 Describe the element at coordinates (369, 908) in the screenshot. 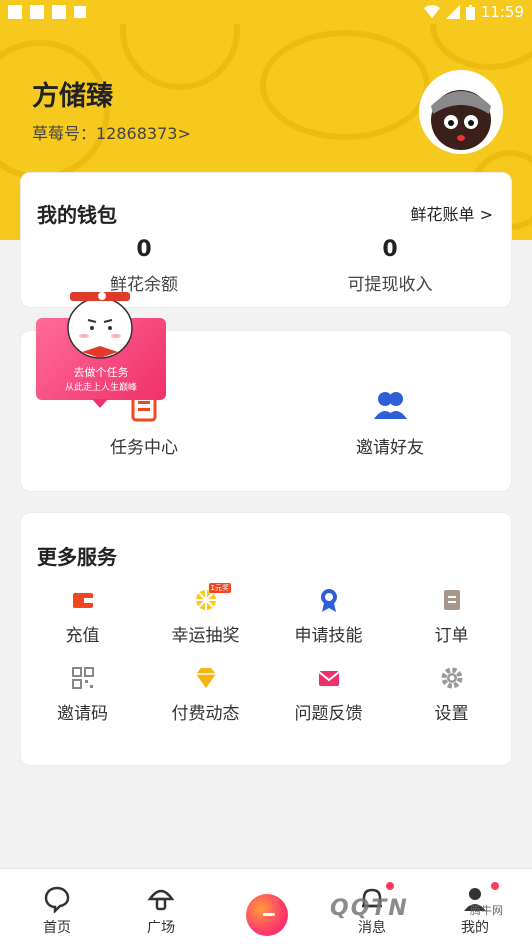

I see `watermark: QQTN` at that location.